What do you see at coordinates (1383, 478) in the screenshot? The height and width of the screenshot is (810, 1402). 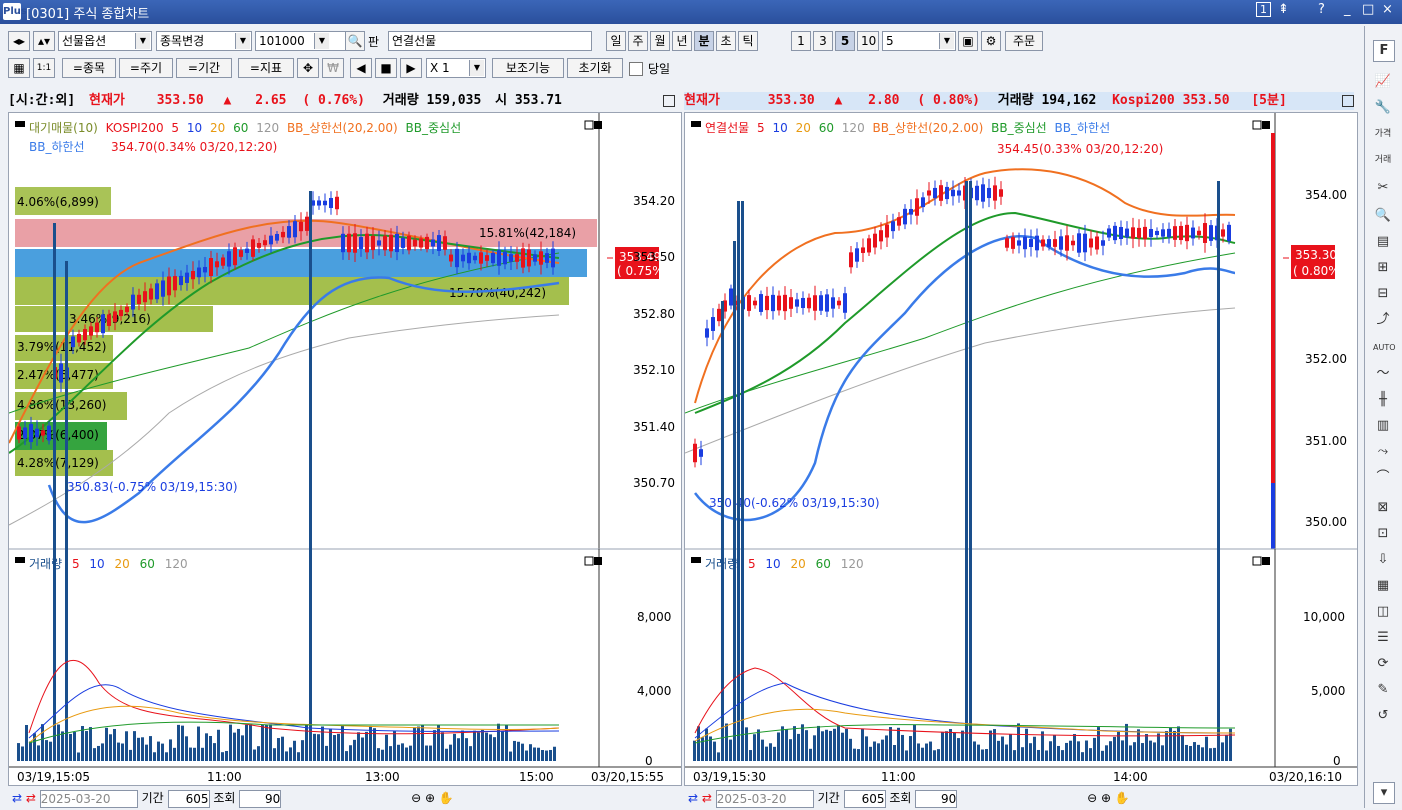 I see `area-icon: ⌒` at bounding box center [1383, 478].